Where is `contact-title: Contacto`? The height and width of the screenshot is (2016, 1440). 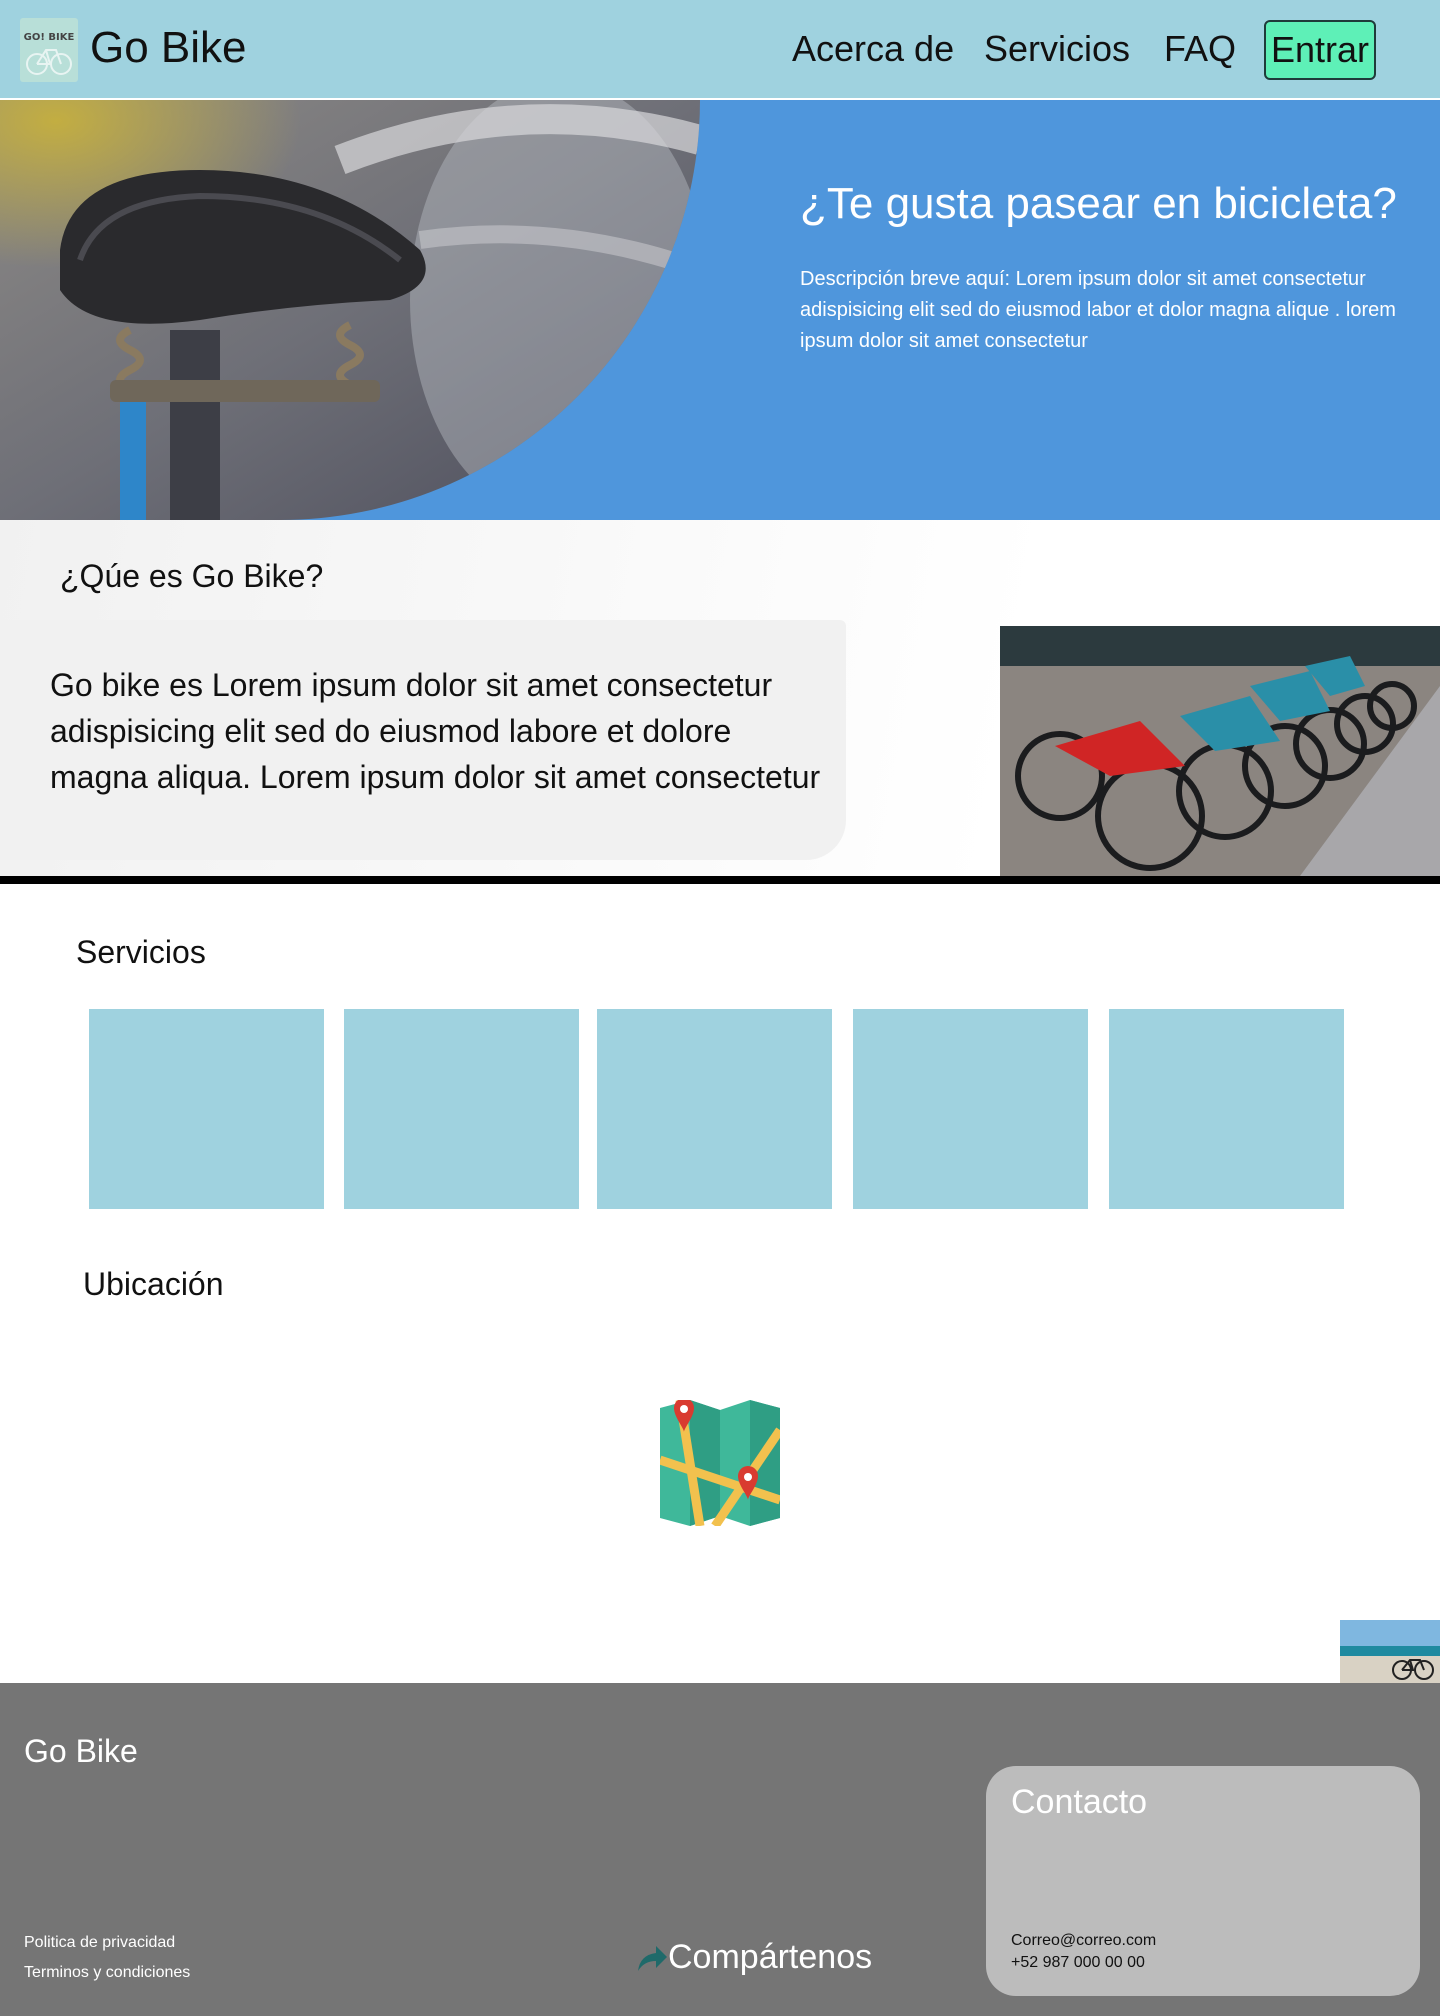
contact-title: Contacto is located at coordinates (1079, 1802).